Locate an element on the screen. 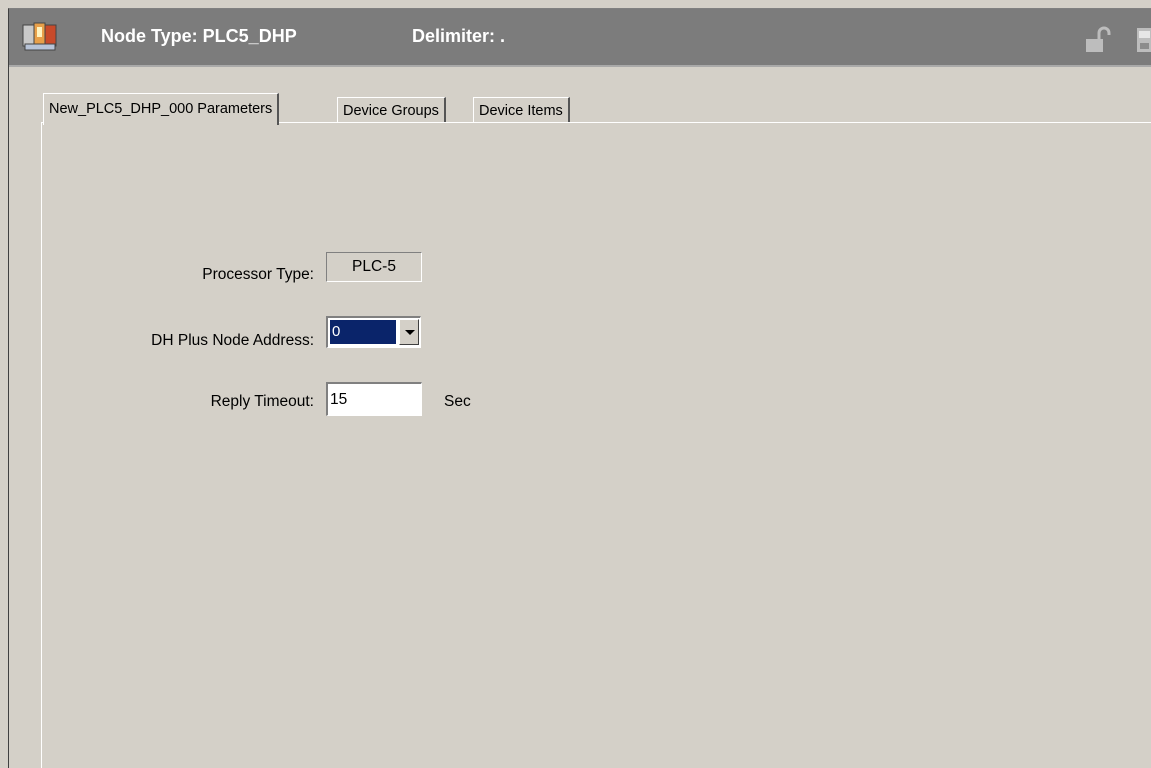 The image size is (1151, 768). reply-timeout-label: Reply Timeout: is located at coordinates (262, 401).